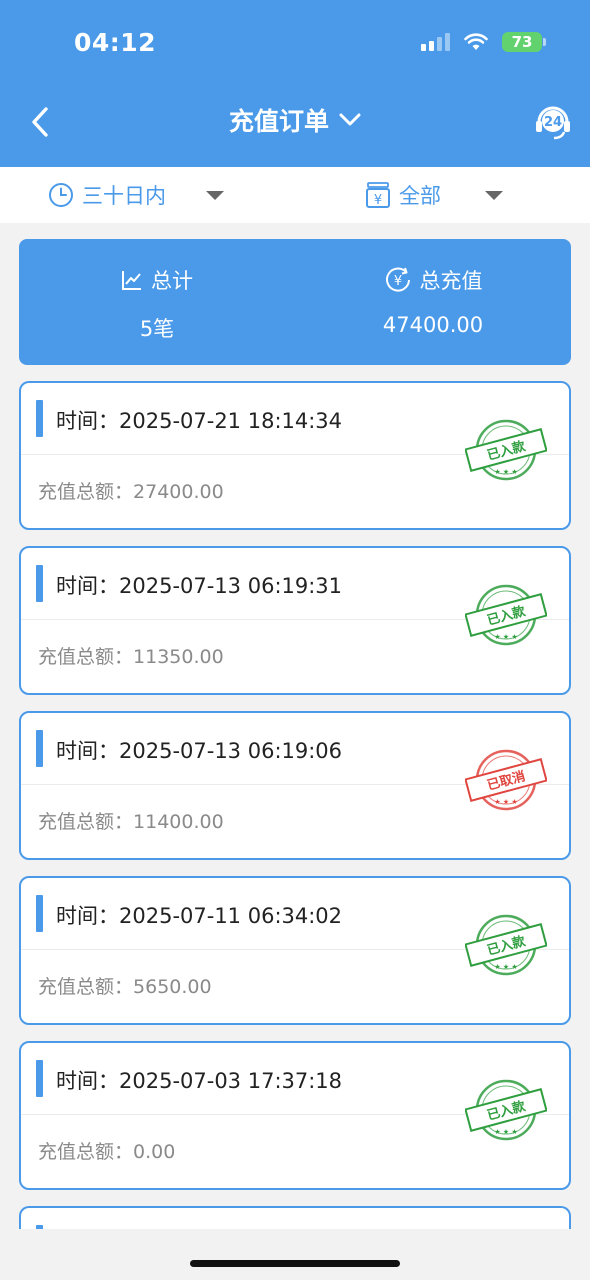 The image size is (590, 1280). Describe the element at coordinates (131, 280) in the screenshot. I see `line-chart-icon` at that location.